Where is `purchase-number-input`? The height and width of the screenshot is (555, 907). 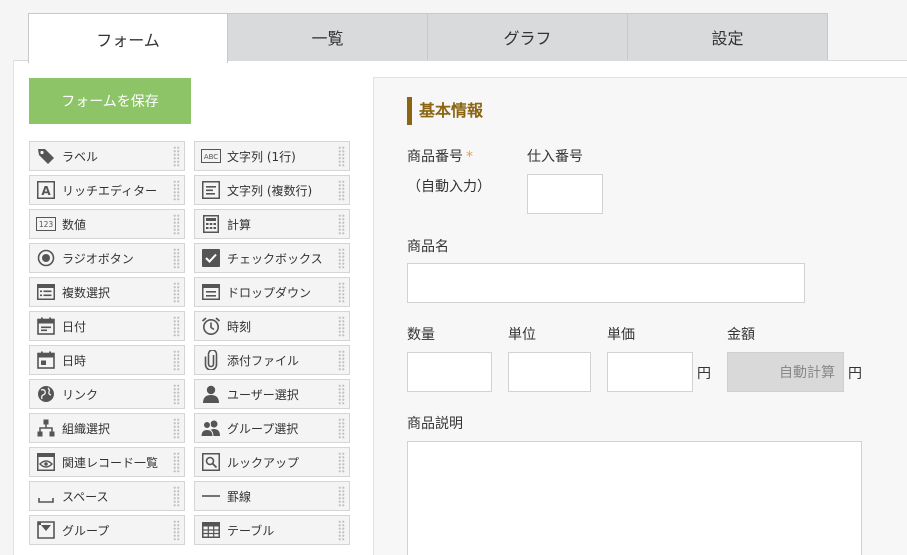 purchase-number-input is located at coordinates (565, 194).